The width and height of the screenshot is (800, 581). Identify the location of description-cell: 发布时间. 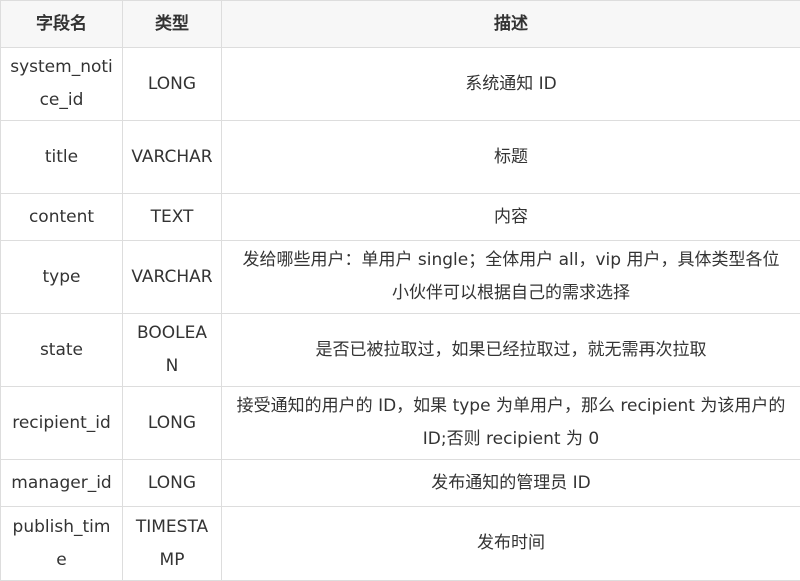
(510, 543).